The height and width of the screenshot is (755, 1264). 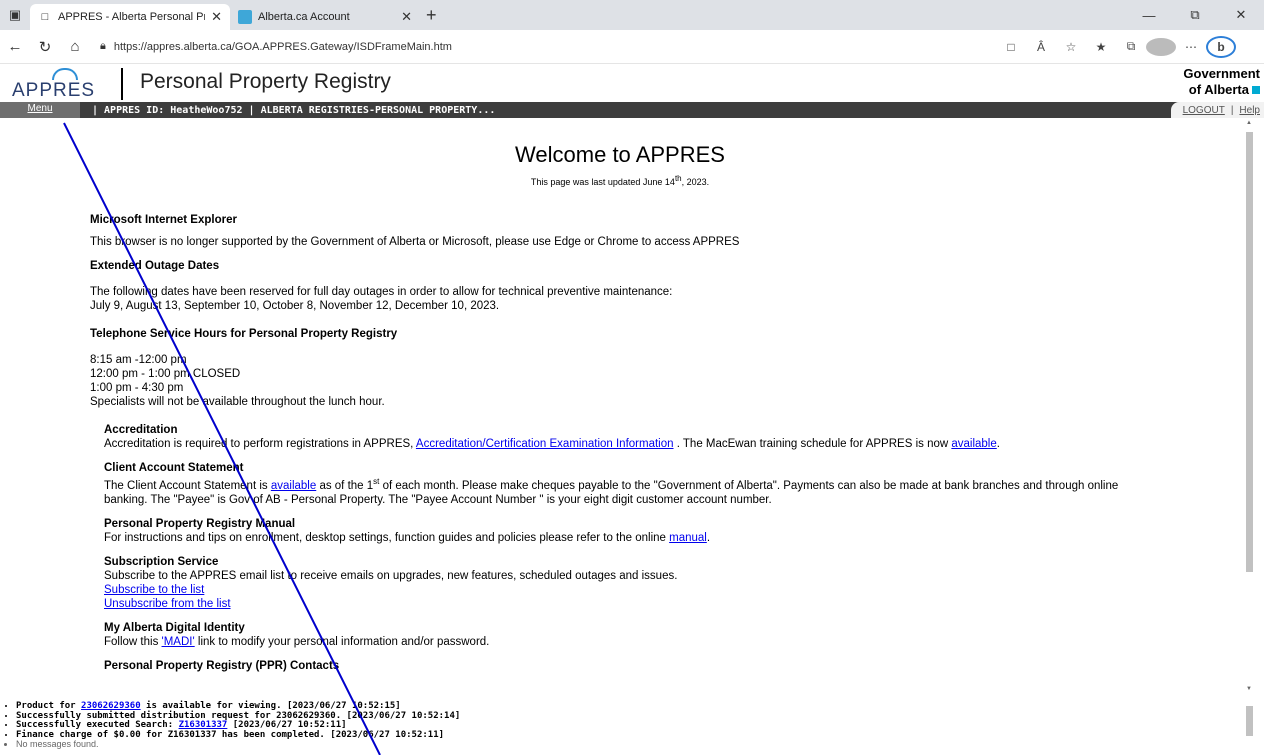 I want to click on menu-button: Menu, so click(x=40, y=110).